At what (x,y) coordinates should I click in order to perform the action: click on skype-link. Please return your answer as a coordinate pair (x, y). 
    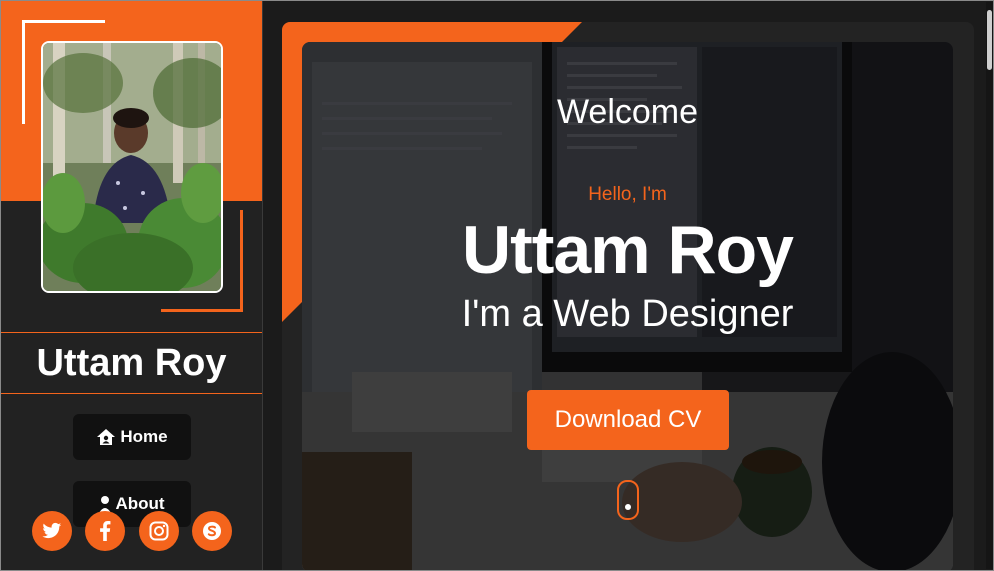
    Looking at the image, I should click on (212, 531).